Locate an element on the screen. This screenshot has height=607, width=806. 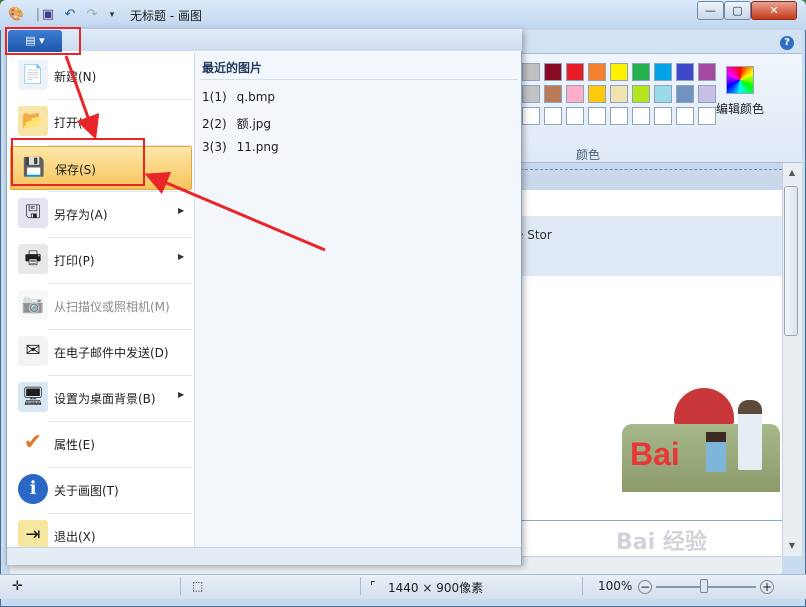
annotation-arrow-left is located at coordinates (235, 211).